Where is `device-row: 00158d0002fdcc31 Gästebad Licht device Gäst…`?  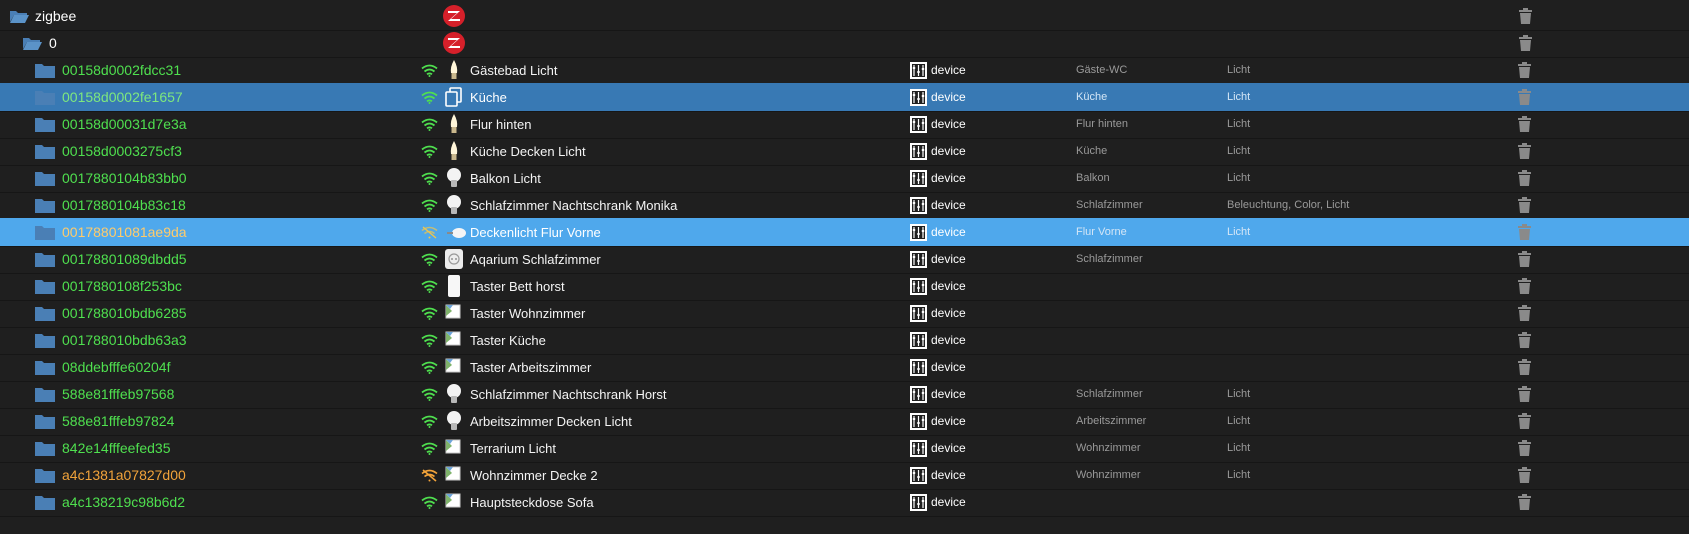
device-row: 00158d0002fdcc31 Gästebad Licht device Gäst… is located at coordinates (844, 70).